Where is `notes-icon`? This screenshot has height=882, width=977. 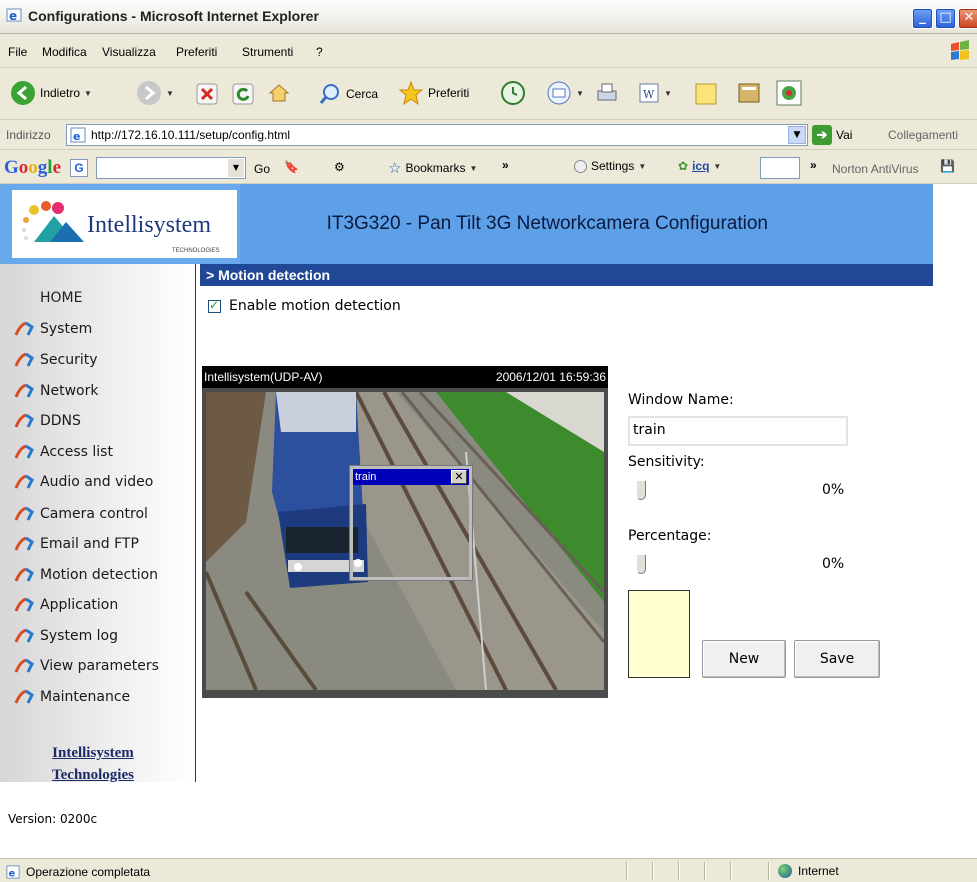 notes-icon is located at coordinates (706, 94).